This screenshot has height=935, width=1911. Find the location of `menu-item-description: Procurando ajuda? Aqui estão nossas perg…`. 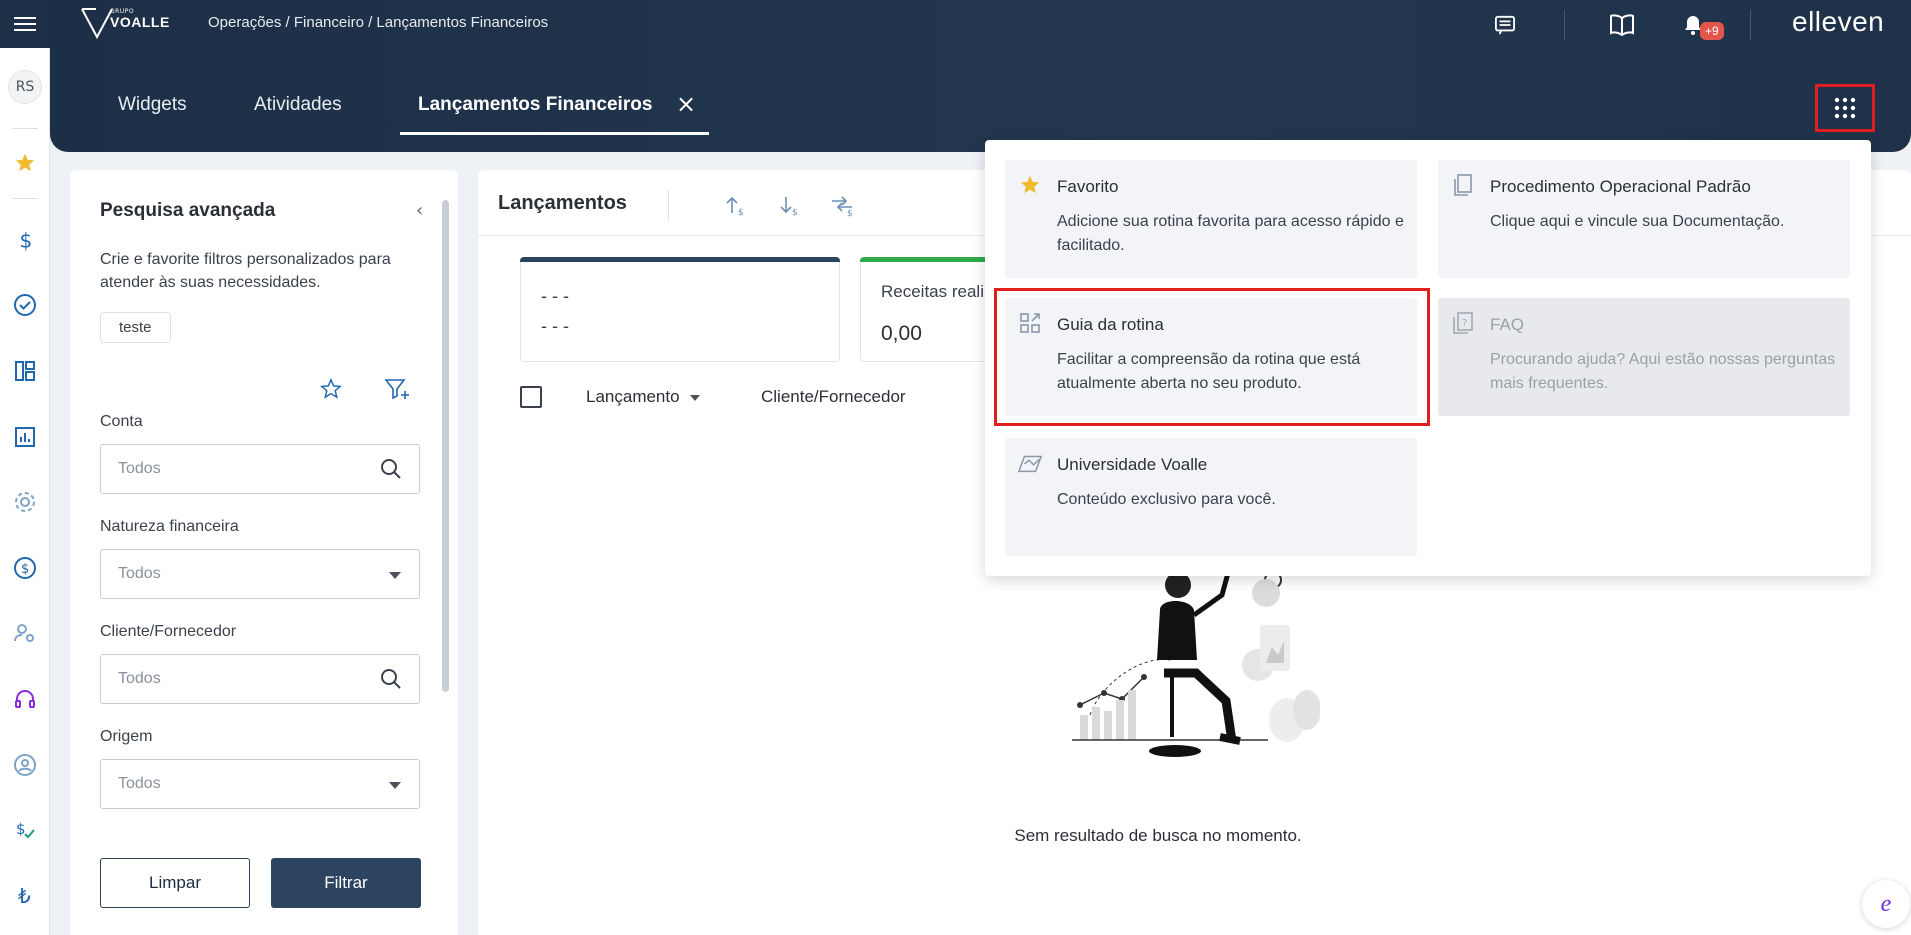

menu-item-description: Procurando ajuda? Aqui estão nossas perg… is located at coordinates (1663, 371).